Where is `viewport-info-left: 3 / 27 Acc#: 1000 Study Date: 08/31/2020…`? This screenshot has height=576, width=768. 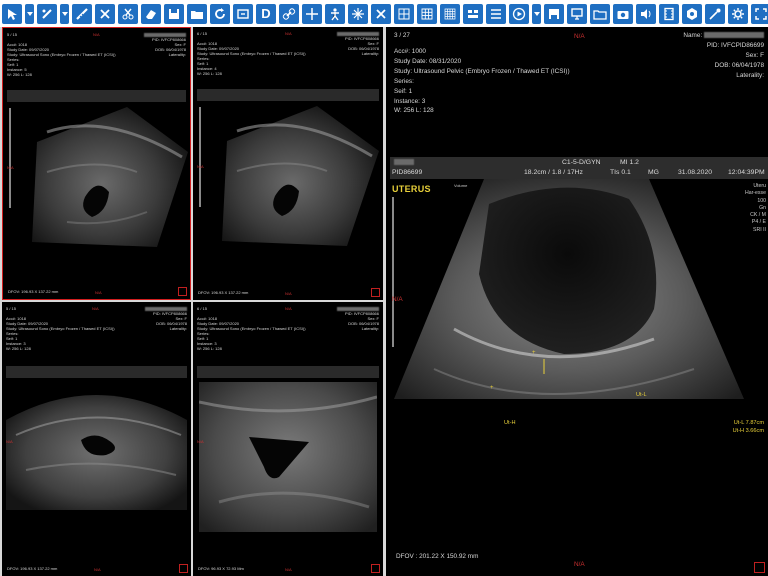 viewport-info-left: 3 / 27 Acc#: 1000 Study Date: 08/31/2020… is located at coordinates (482, 73).